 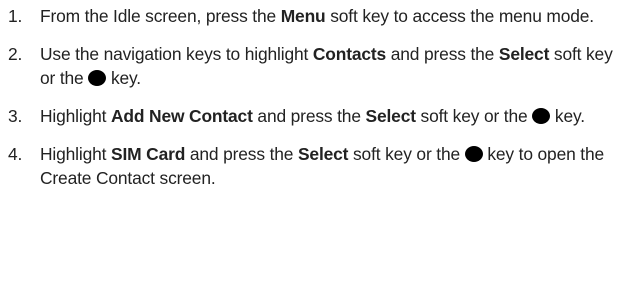 I want to click on menu-key-label: Menu, so click(x=303, y=16).